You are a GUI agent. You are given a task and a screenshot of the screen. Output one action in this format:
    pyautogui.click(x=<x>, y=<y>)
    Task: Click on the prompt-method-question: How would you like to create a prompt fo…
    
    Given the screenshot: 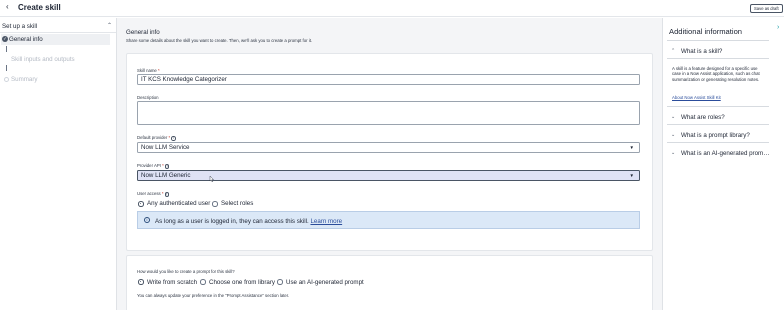 What is the action you would take?
    pyautogui.click(x=186, y=271)
    